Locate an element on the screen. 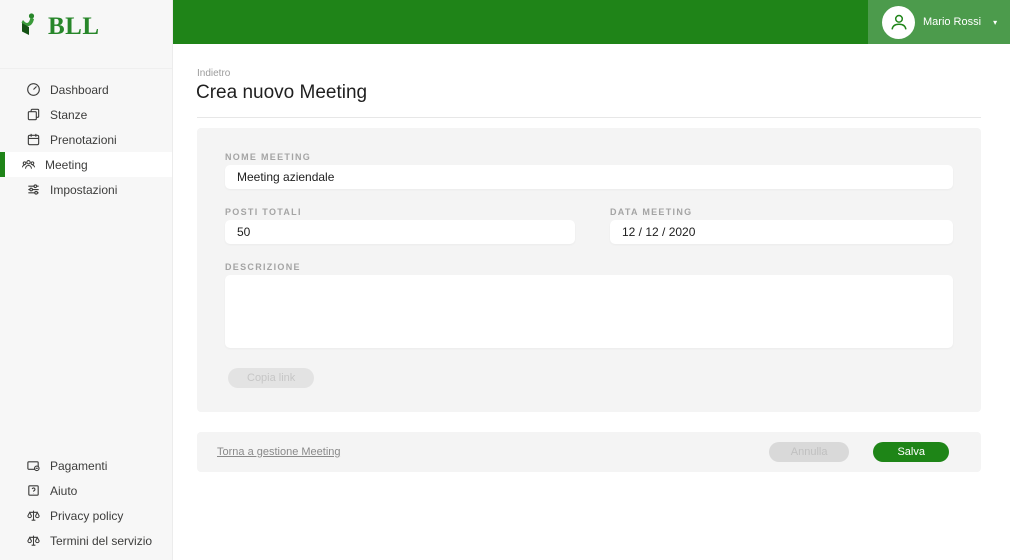 This screenshot has height=560, width=1010. copy-link-button: Copia link is located at coordinates (271, 378).